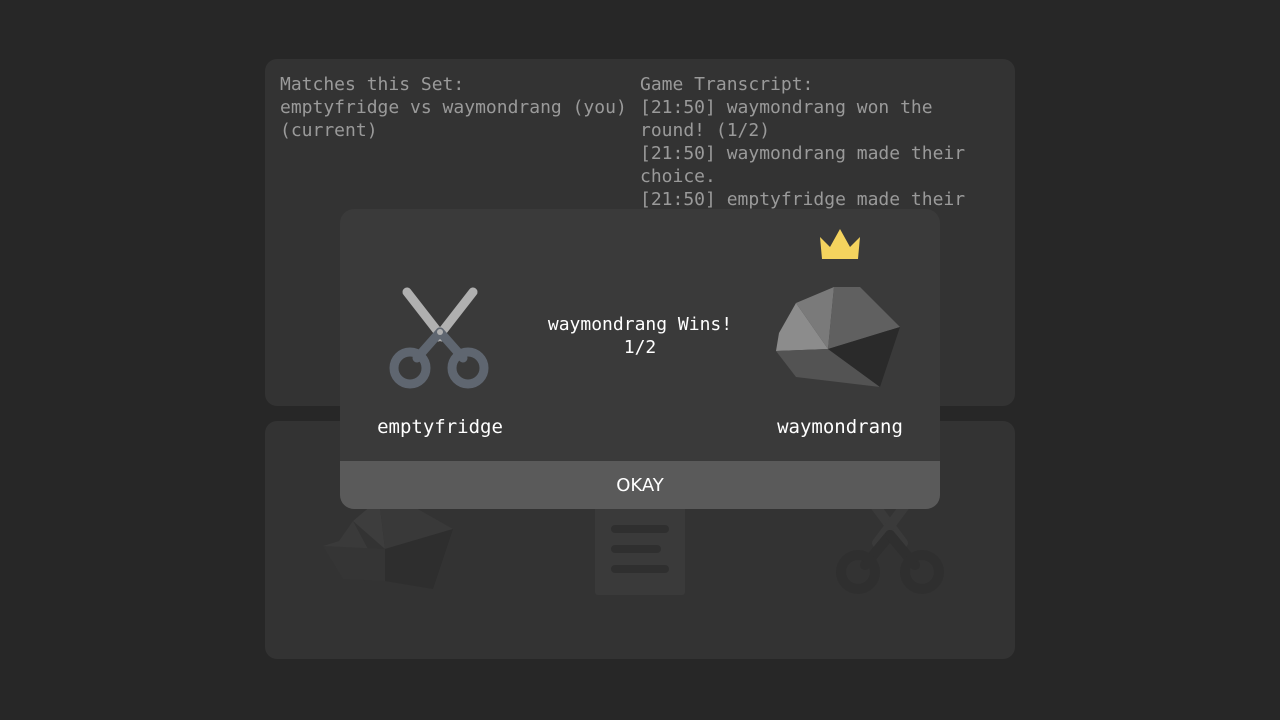 The image size is (1280, 720). I want to click on paper-choice-button, so click(640, 551).